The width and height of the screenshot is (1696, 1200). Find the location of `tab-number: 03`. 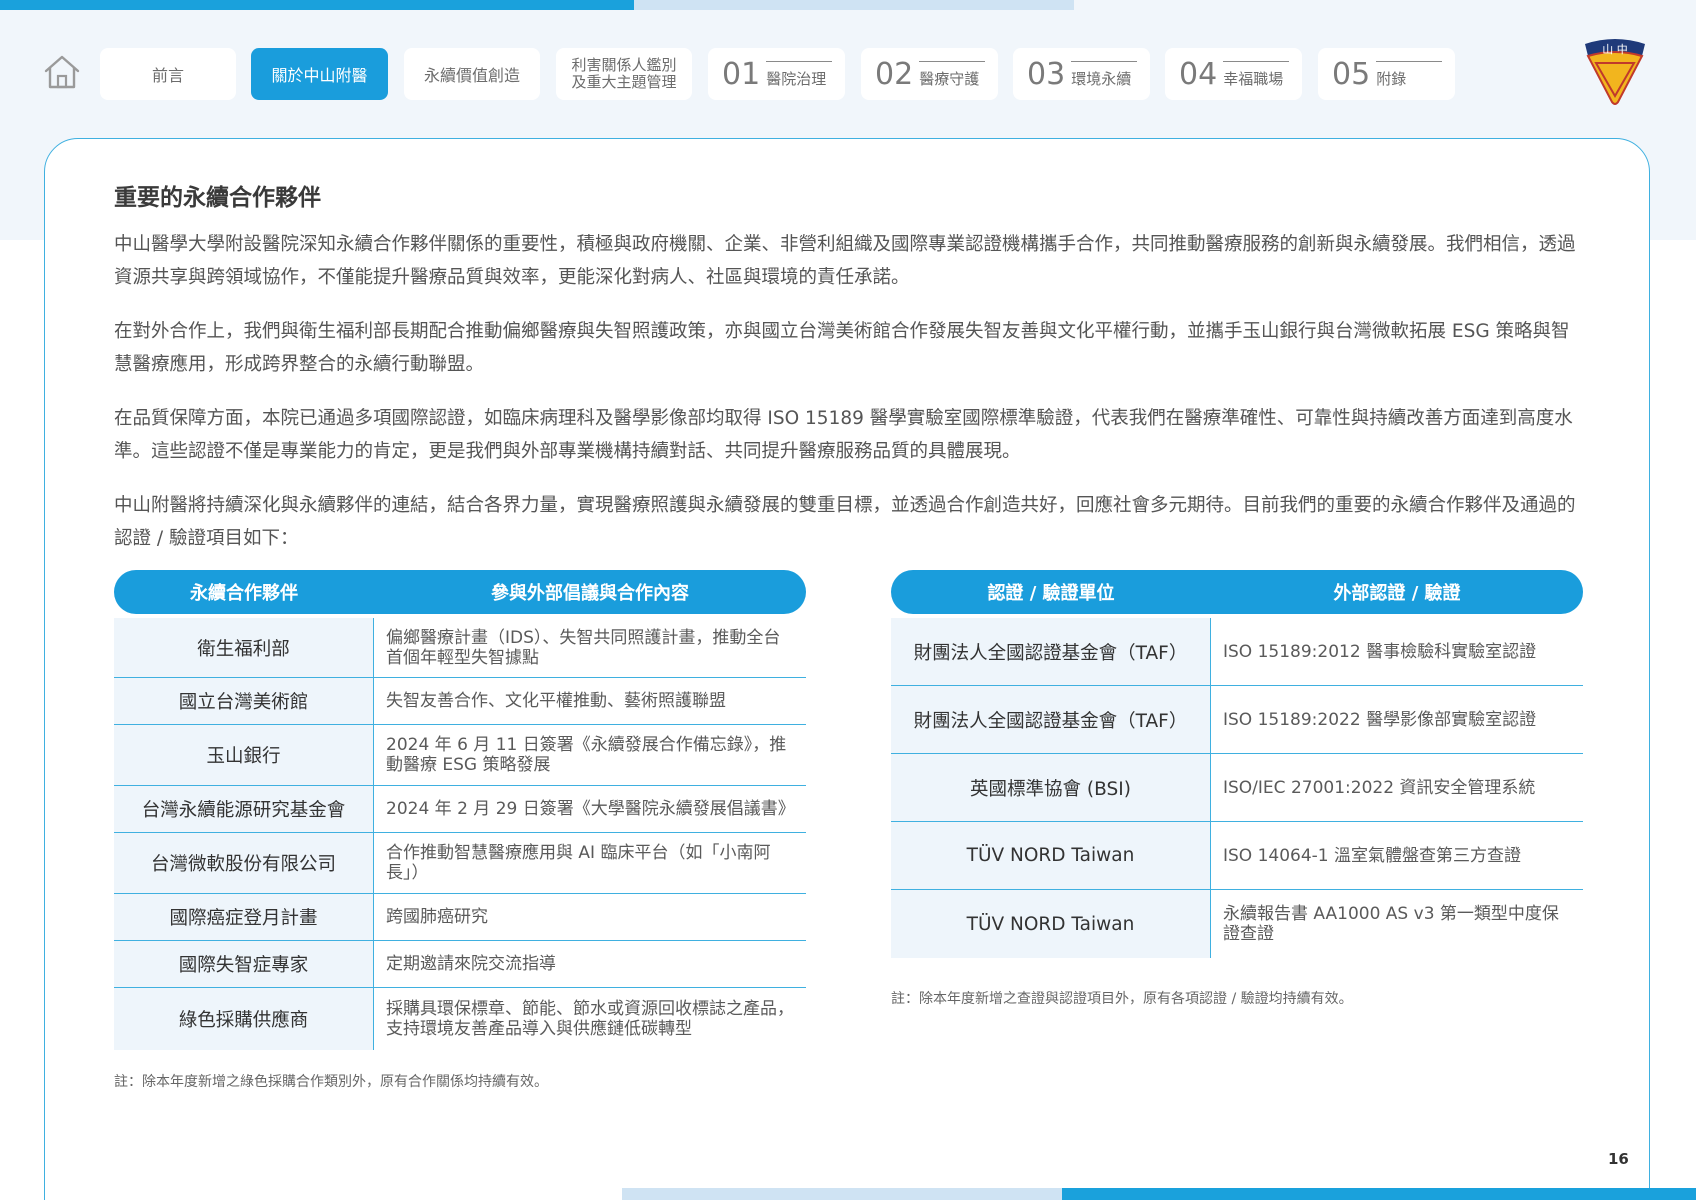

tab-number: 03 is located at coordinates (1046, 74).